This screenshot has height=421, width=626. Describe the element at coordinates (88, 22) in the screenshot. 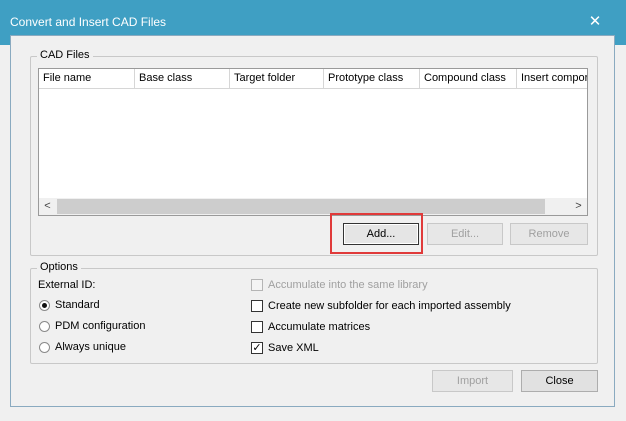

I see `window-title: Convert and Insert CAD Files` at that location.